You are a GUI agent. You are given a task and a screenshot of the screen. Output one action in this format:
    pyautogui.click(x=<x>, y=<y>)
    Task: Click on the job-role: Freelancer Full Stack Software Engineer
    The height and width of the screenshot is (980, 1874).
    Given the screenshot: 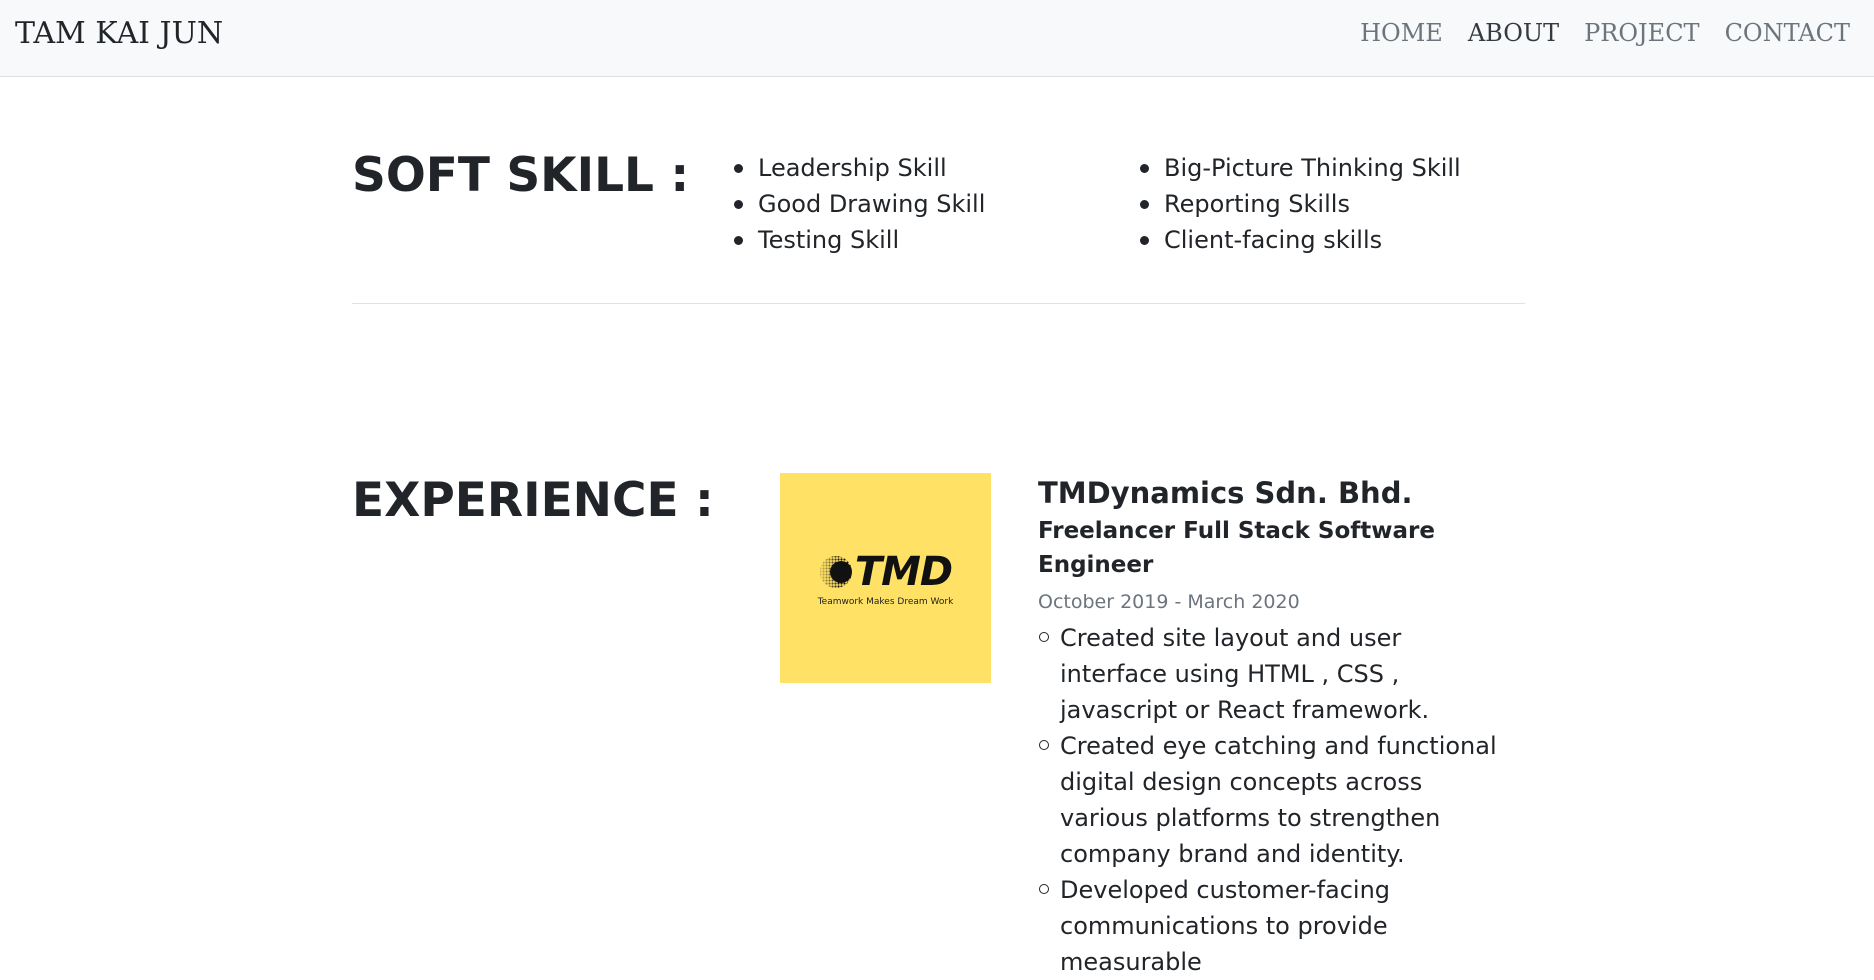 What is the action you would take?
    pyautogui.click(x=1236, y=548)
    